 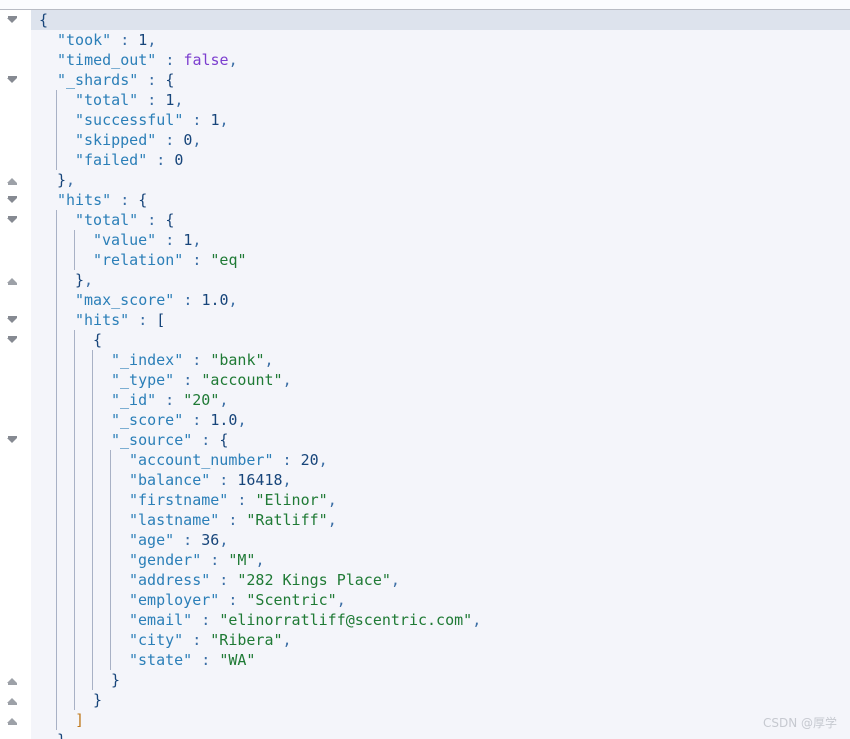 What do you see at coordinates (425, 160) in the screenshot?
I see `code-line: "failed" : 0` at bounding box center [425, 160].